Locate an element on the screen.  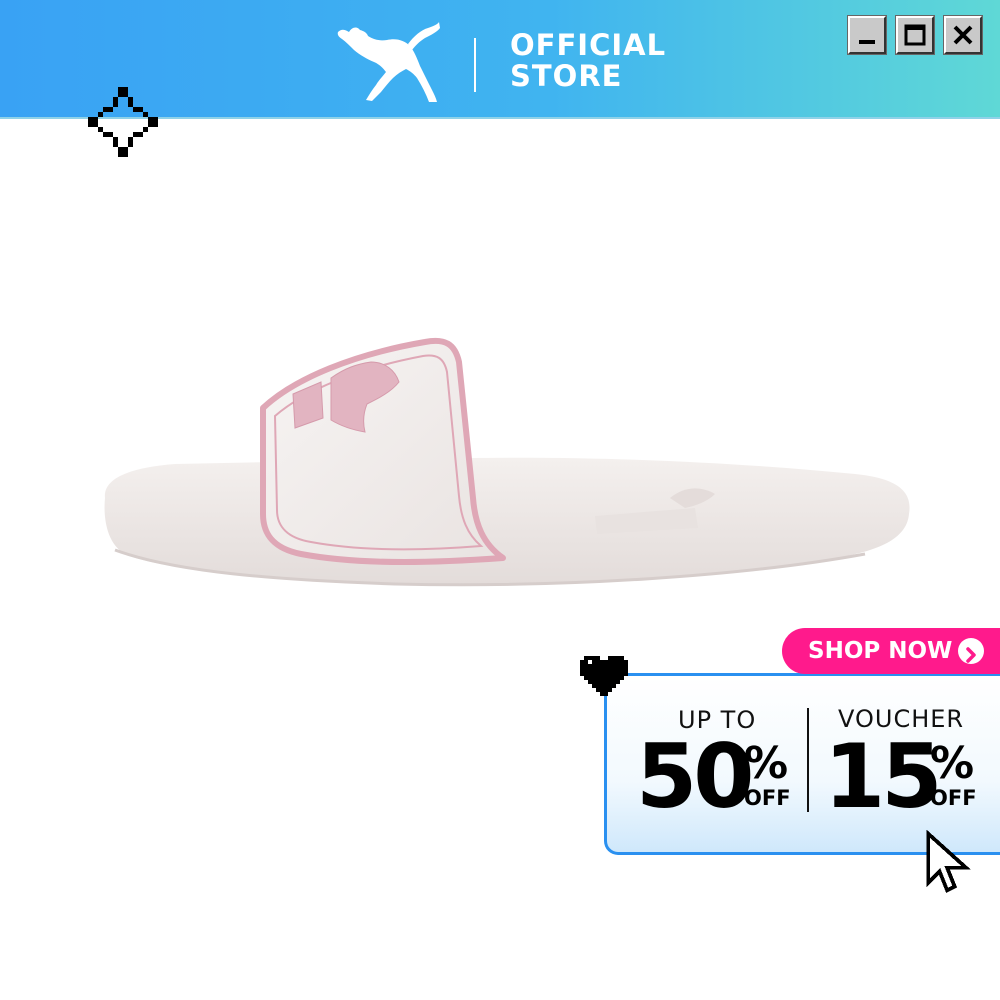
header-divider is located at coordinates (475, 65).